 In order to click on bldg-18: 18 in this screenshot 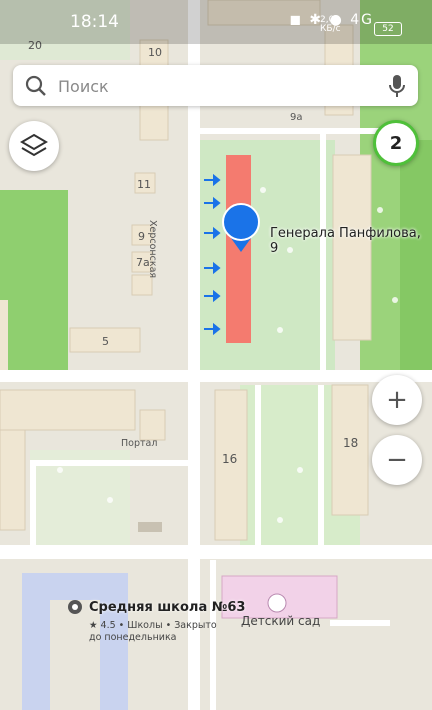, I will do `click(350, 443)`.